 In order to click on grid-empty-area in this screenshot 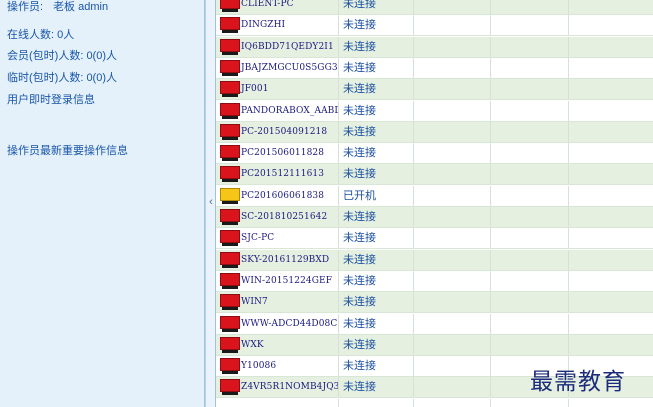, I will do `click(434, 402)`.